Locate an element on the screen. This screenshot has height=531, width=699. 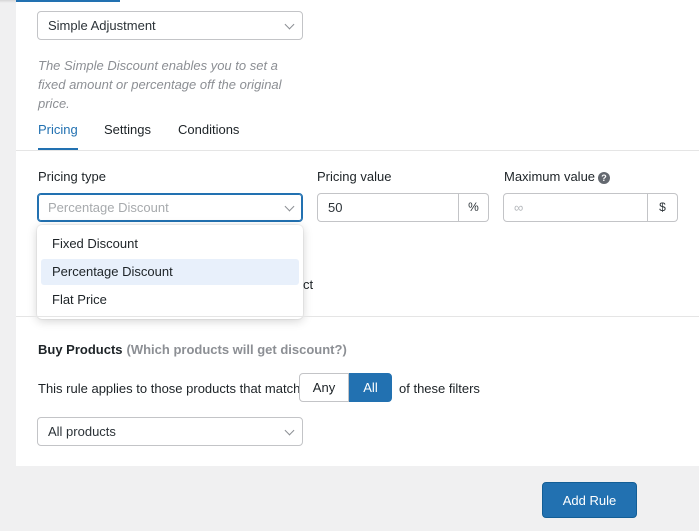
option-flat-price: Flat Price is located at coordinates (170, 300).